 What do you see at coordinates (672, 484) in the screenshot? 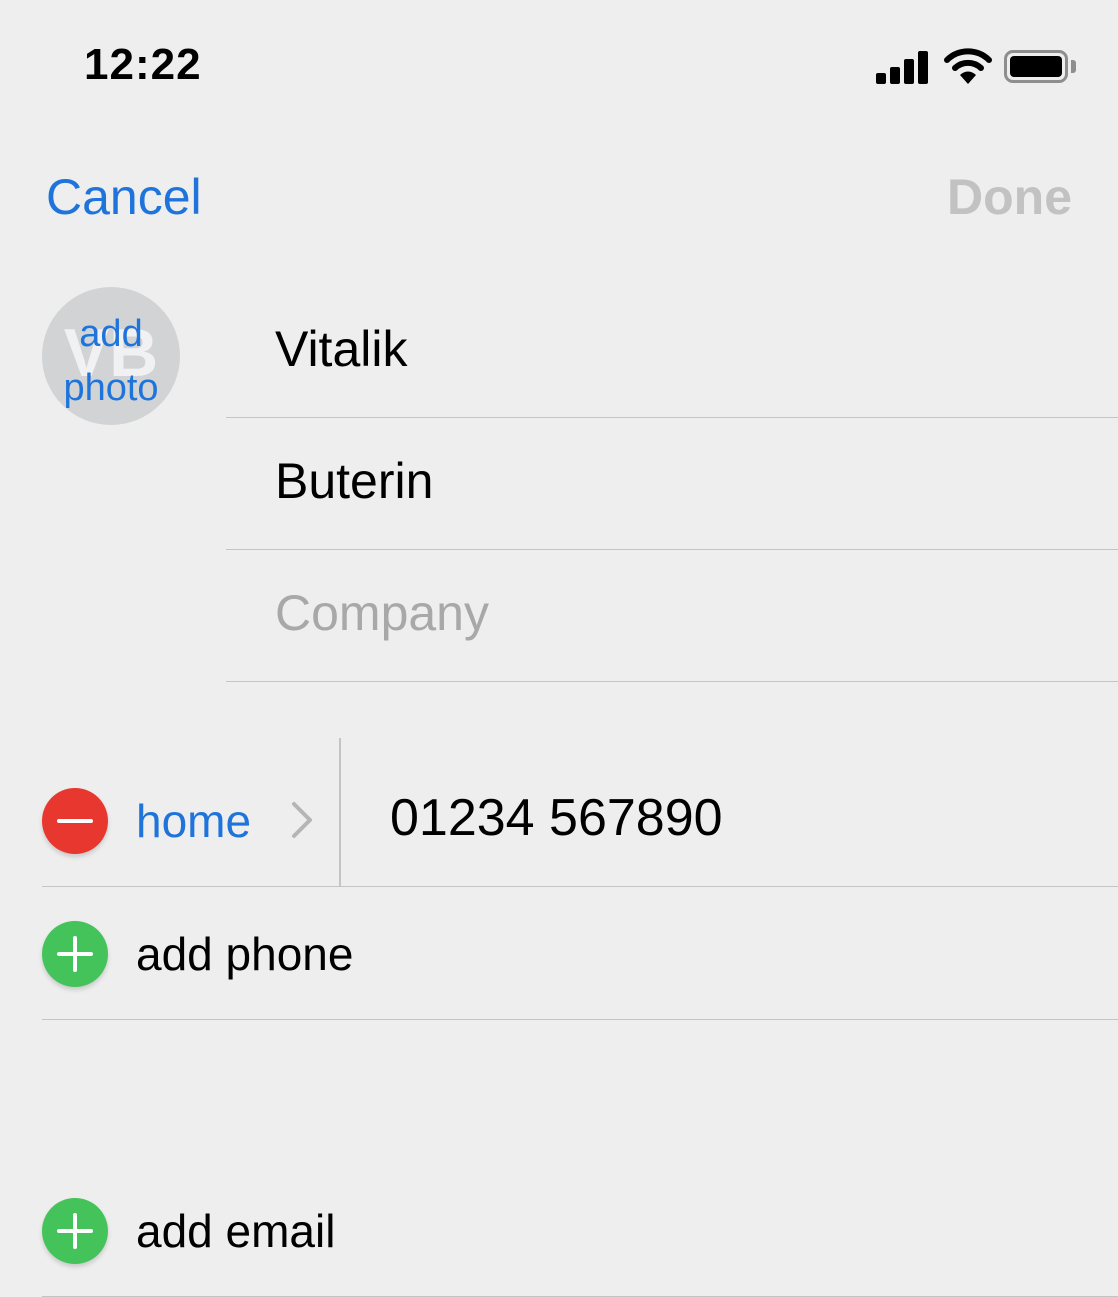
I see `last-name-field: Buterin` at bounding box center [672, 484].